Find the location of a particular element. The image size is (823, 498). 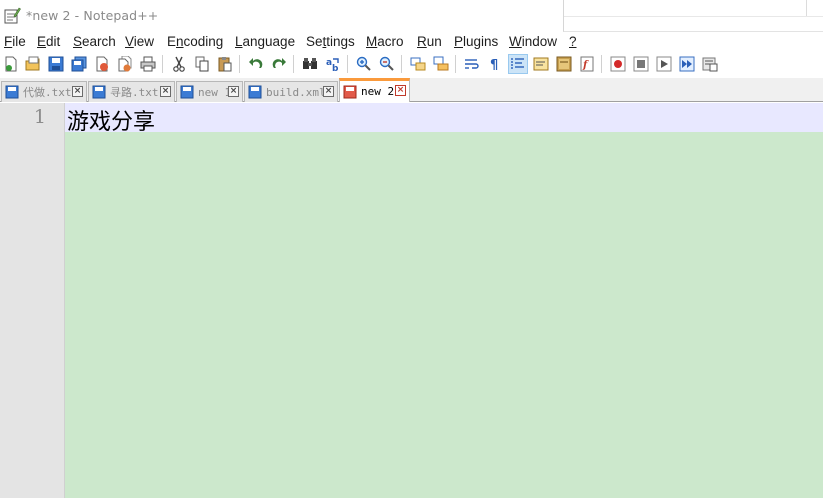

copy-icon is located at coordinates (202, 64).